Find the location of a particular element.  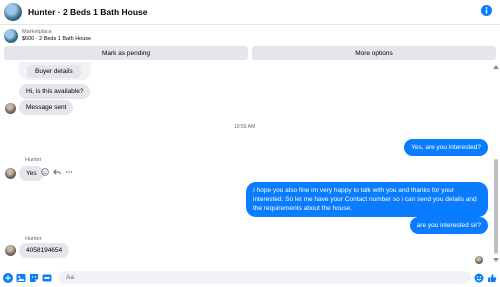

reply-icon is located at coordinates (57, 172).